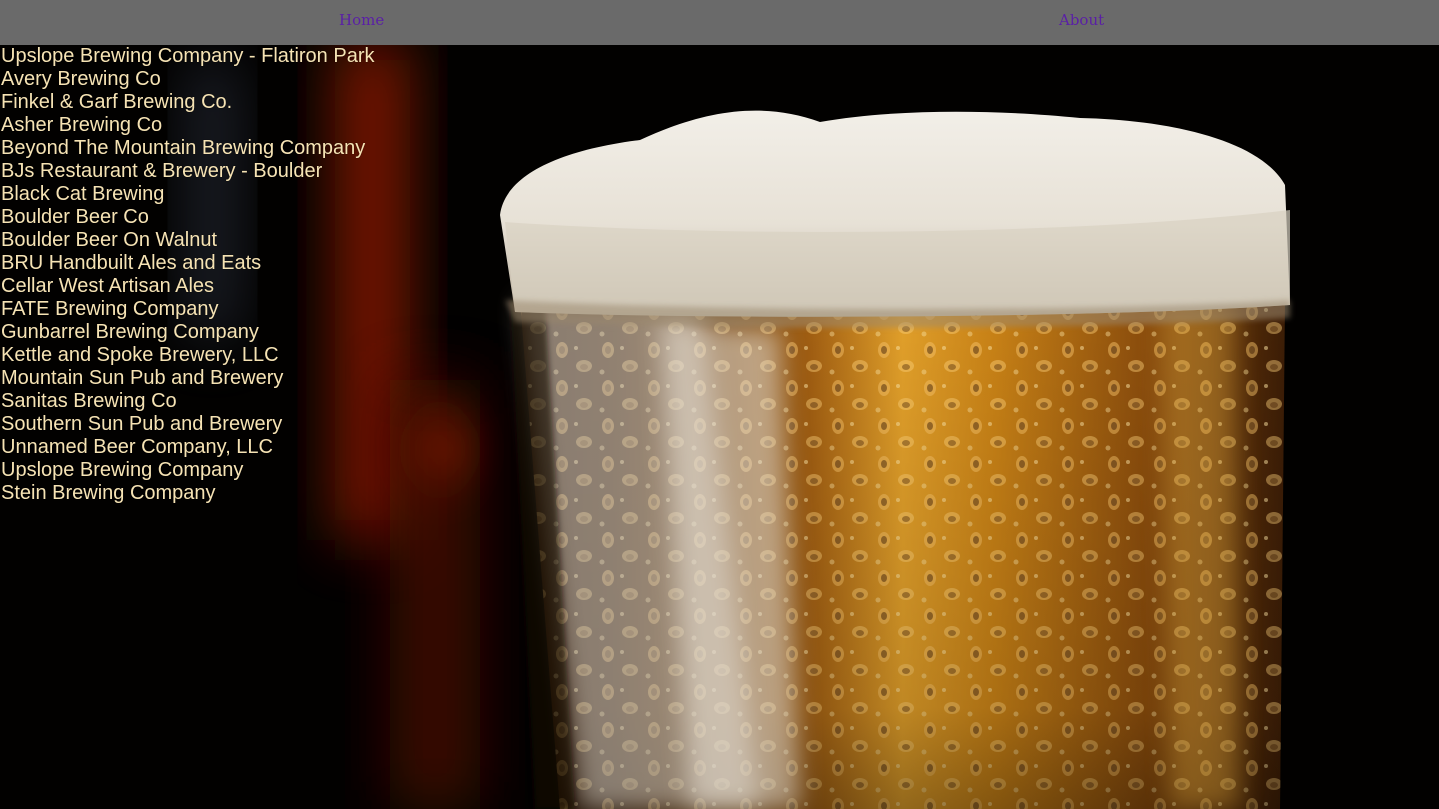  What do you see at coordinates (188, 493) in the screenshot?
I see `brewery-item: Stein Brewing Company` at bounding box center [188, 493].